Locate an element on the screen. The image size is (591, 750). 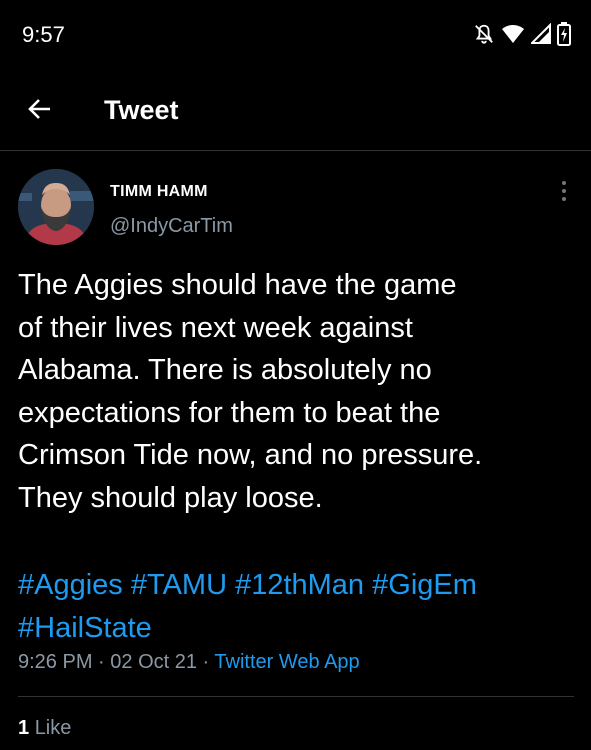
wifi-icon is located at coordinates (513, 34).